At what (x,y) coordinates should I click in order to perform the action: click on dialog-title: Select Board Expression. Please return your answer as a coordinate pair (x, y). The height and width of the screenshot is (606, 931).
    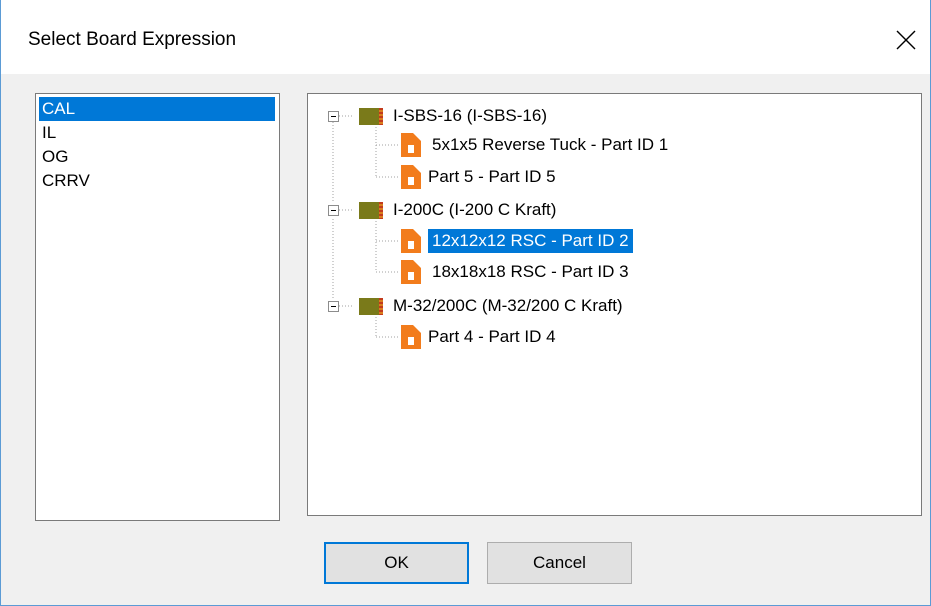
    Looking at the image, I should click on (132, 39).